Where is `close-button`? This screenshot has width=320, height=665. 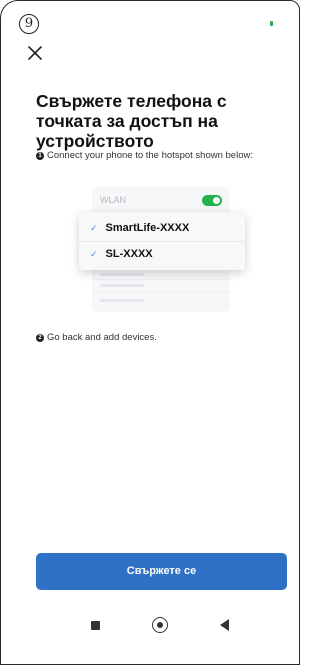 close-button is located at coordinates (35, 53).